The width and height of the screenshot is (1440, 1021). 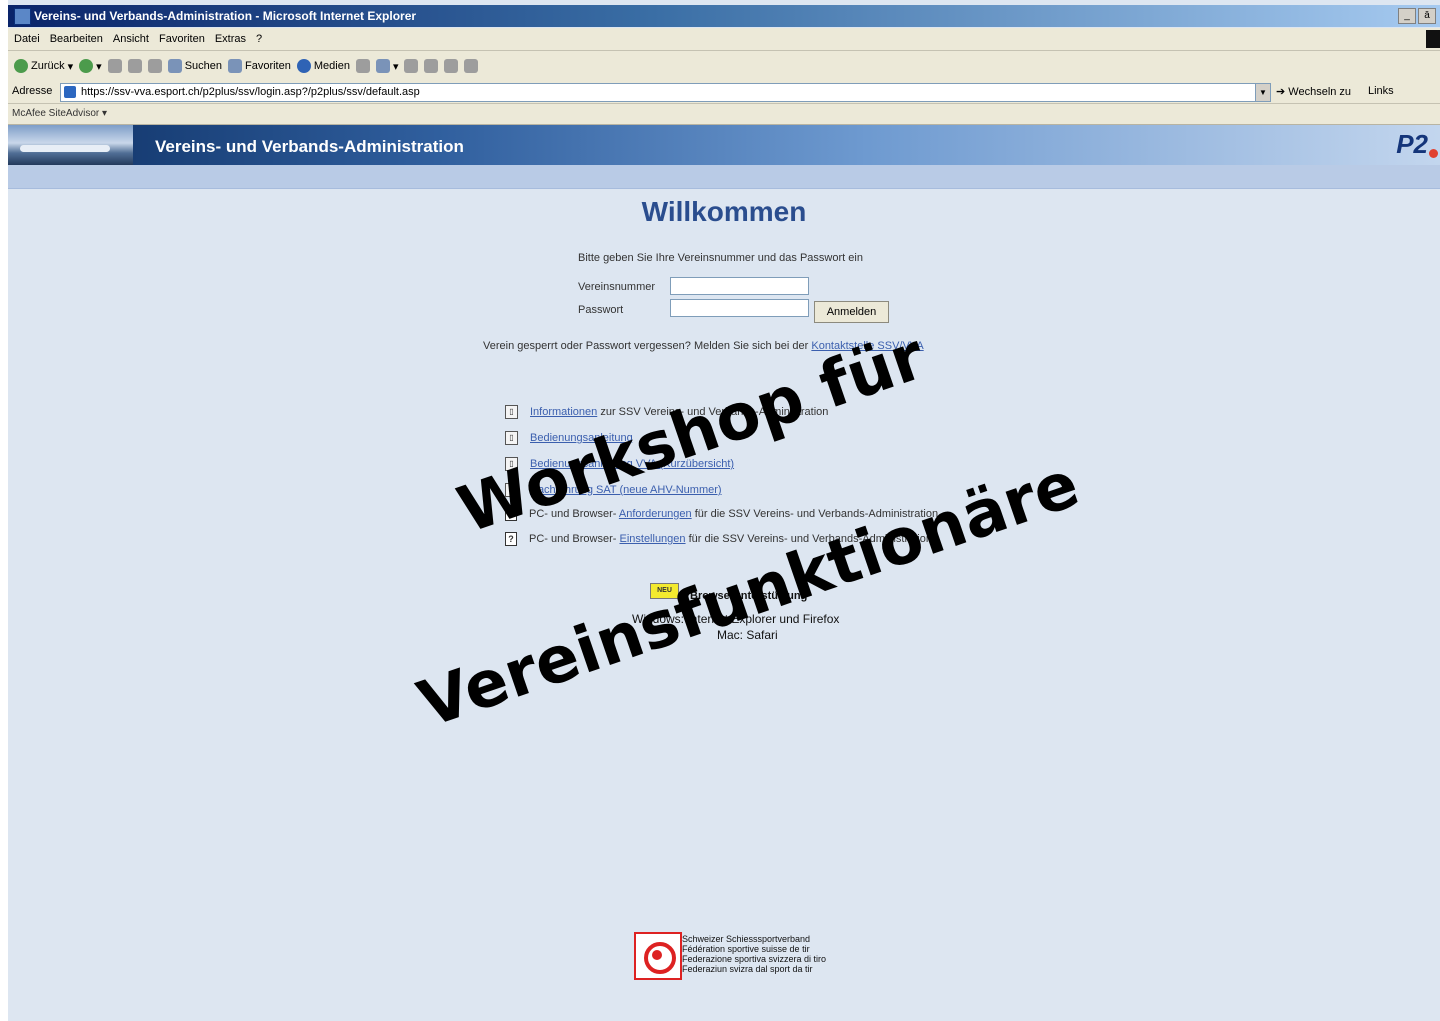 What do you see at coordinates (601, 310) in the screenshot?
I see `passwort-label: Passwort` at bounding box center [601, 310].